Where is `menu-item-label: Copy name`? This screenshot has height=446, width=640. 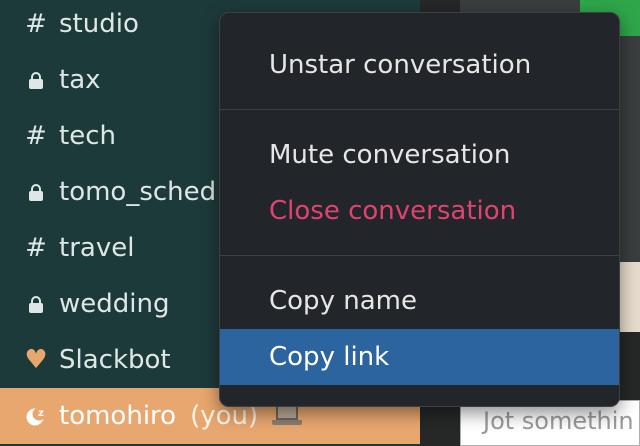 menu-item-label: Copy name is located at coordinates (343, 301).